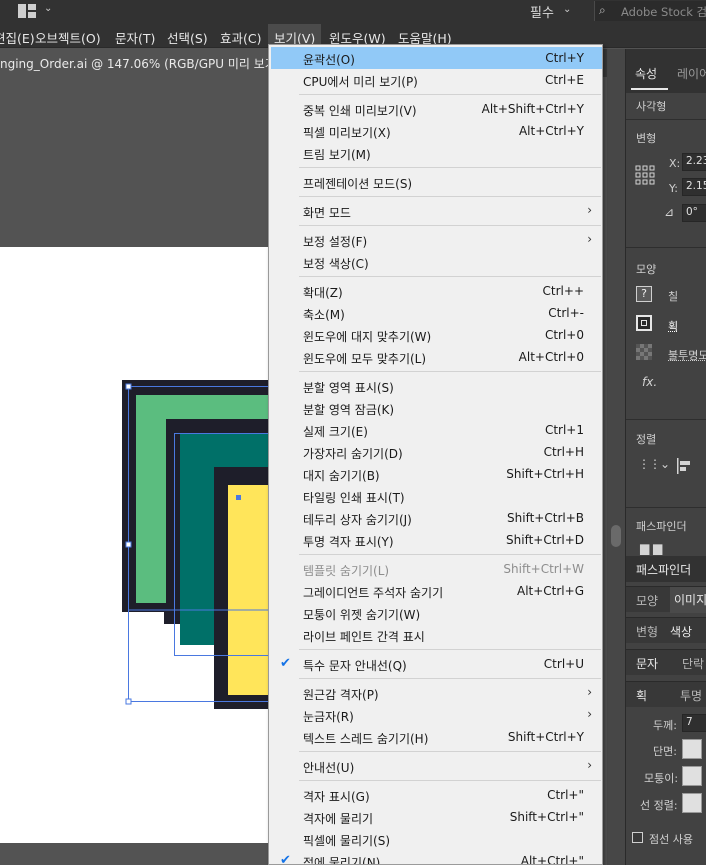 The height and width of the screenshot is (865, 706). I want to click on view-menu-item: 트림 보기(M), so click(436, 153).